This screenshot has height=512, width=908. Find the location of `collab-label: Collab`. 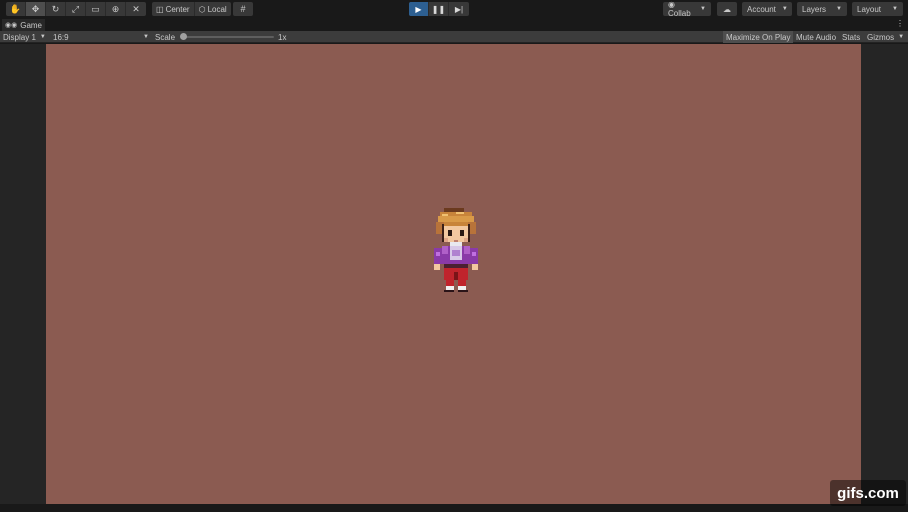

collab-label: Collab is located at coordinates (679, 13).